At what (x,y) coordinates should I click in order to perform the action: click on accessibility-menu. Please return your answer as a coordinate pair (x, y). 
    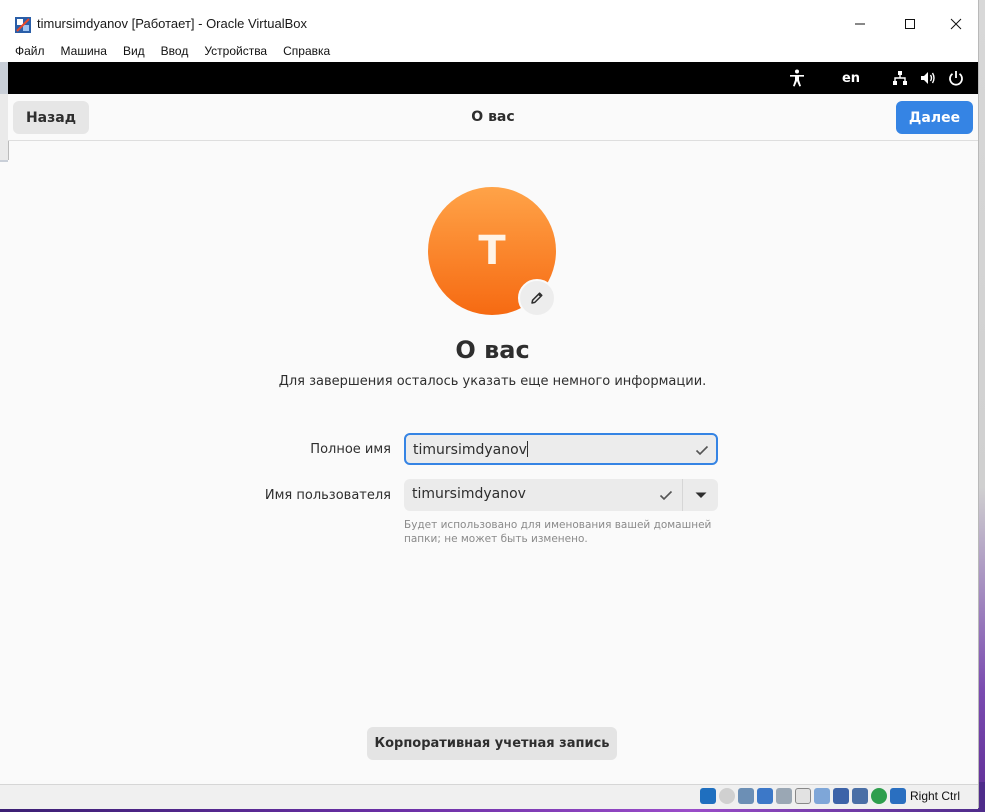
    Looking at the image, I should click on (797, 78).